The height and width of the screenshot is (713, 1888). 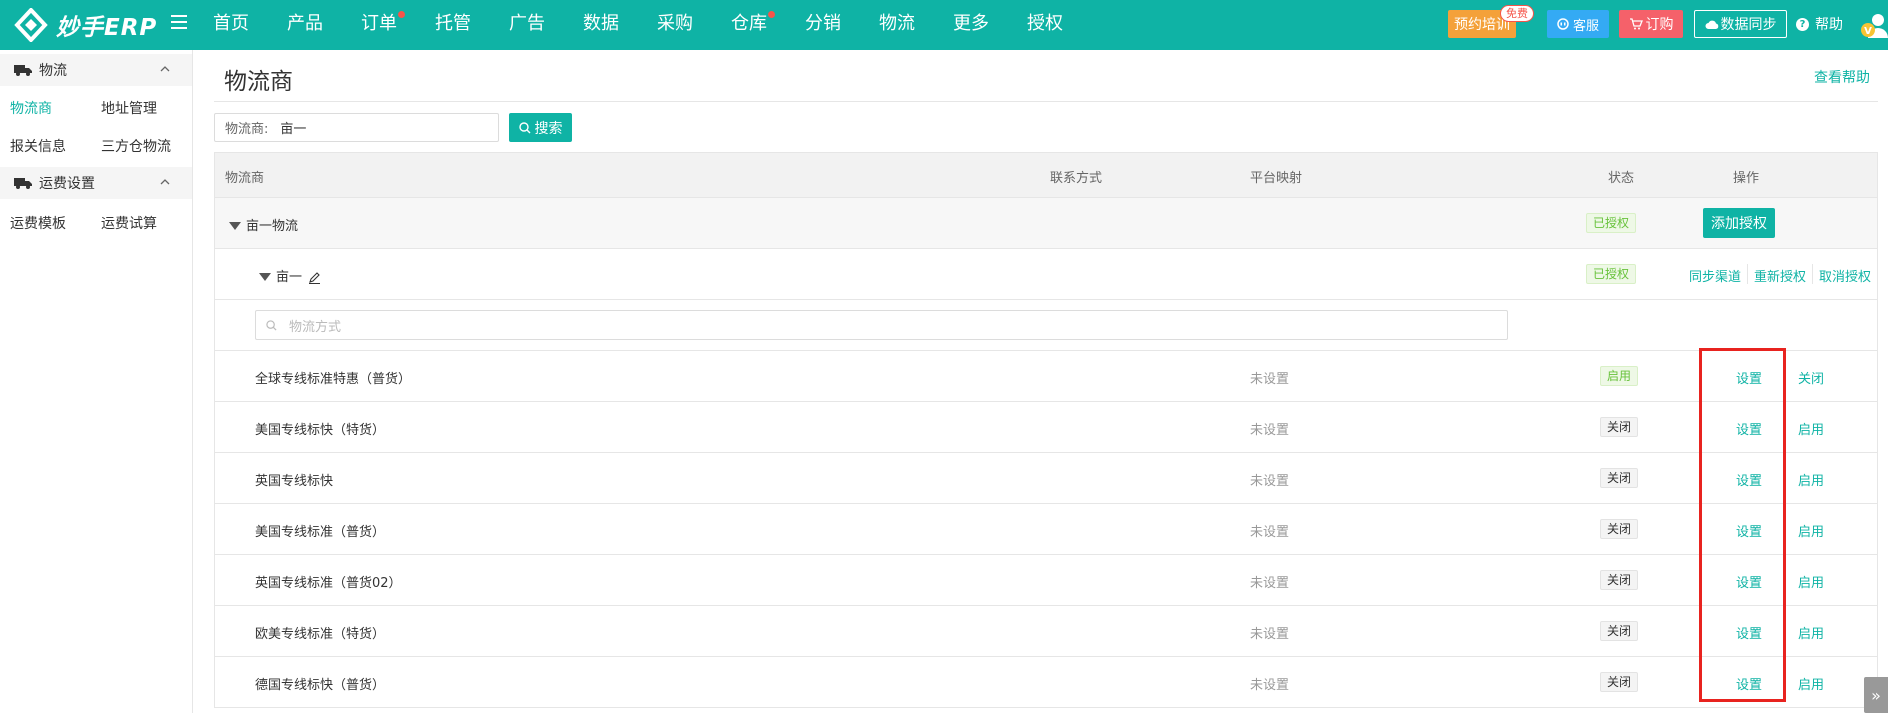 I want to click on status-badge: 已授权, so click(x=1611, y=223).